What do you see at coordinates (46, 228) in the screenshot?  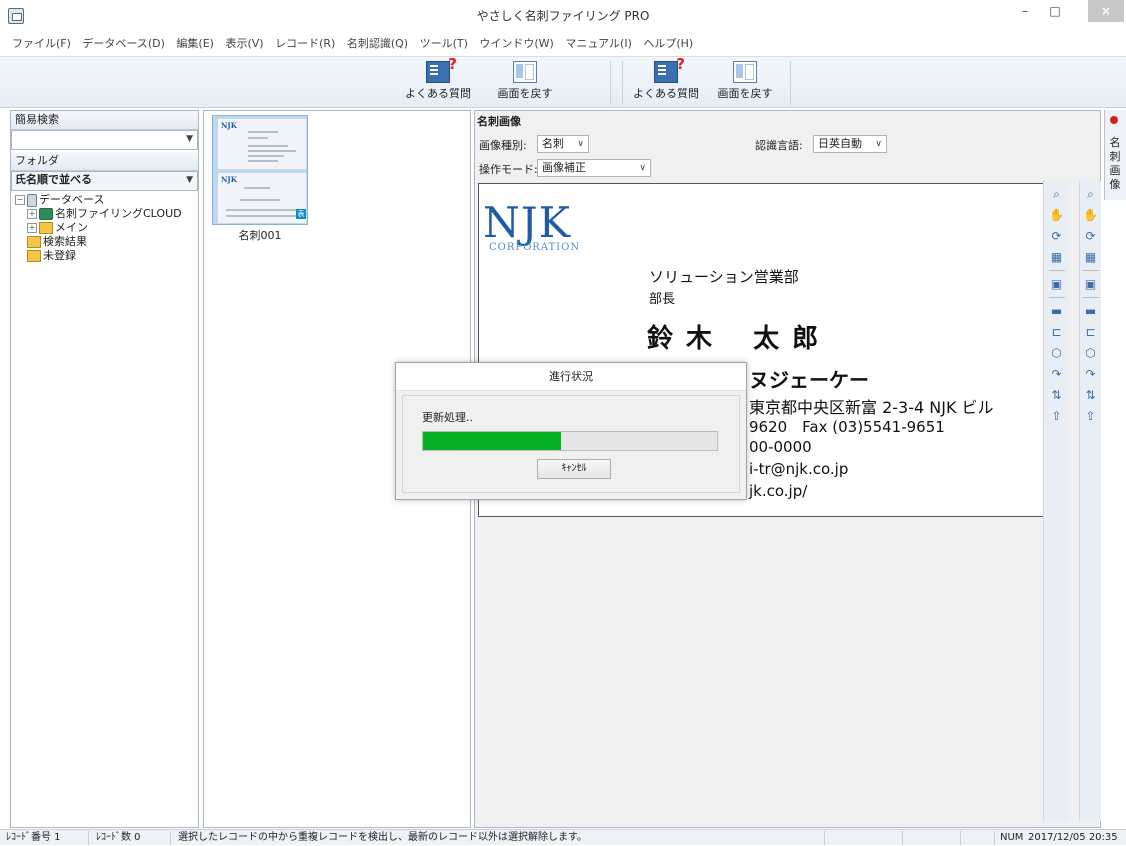 I see `folder-icon` at bounding box center [46, 228].